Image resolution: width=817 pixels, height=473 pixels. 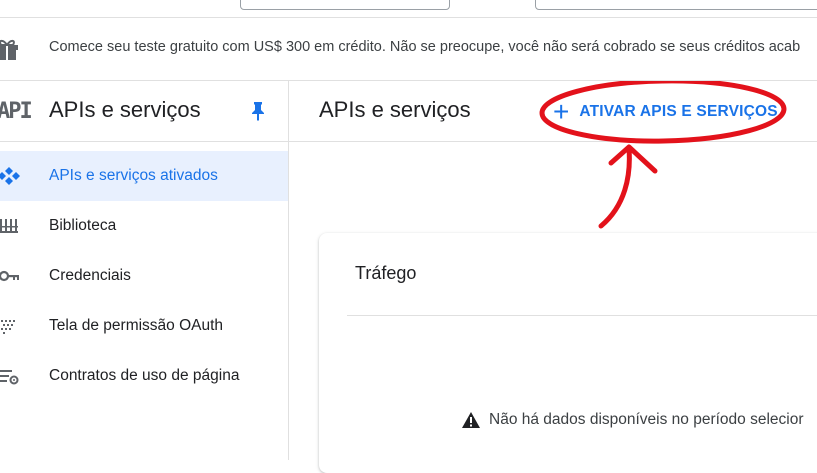 I want to click on key-icon, so click(x=9, y=276).